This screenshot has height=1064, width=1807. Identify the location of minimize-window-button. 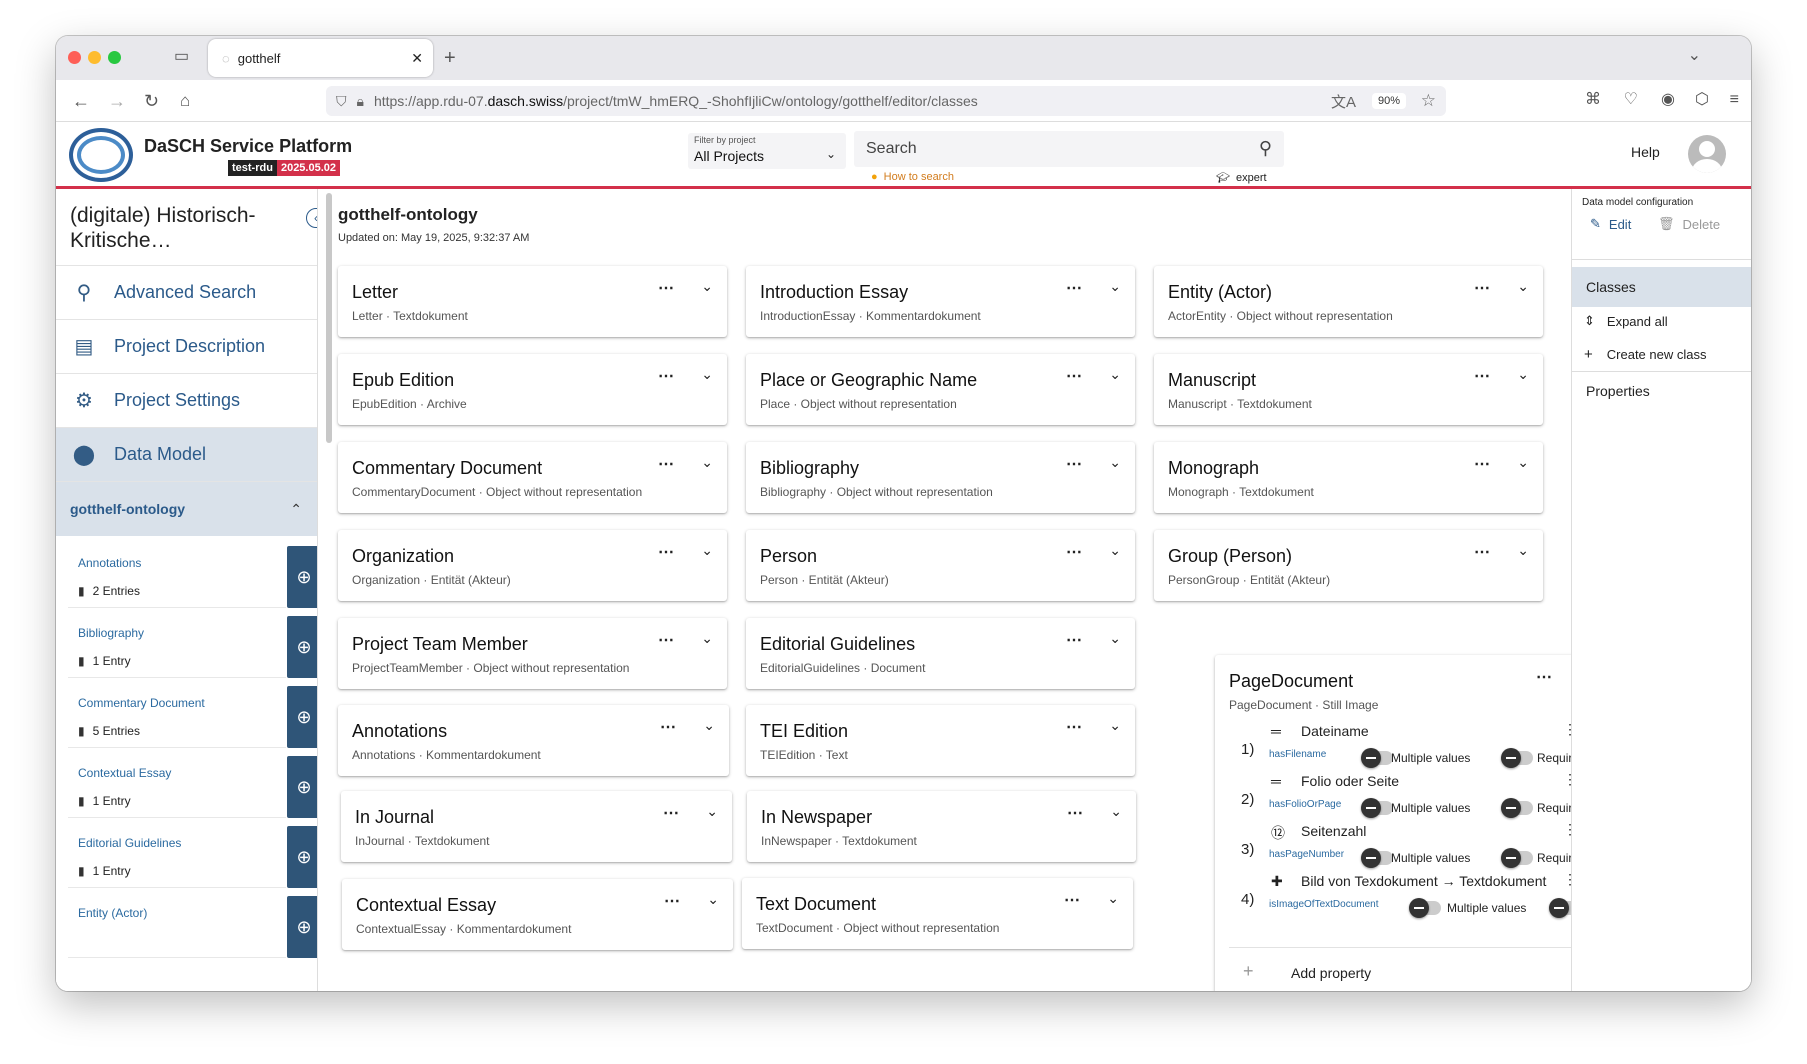
(94, 57).